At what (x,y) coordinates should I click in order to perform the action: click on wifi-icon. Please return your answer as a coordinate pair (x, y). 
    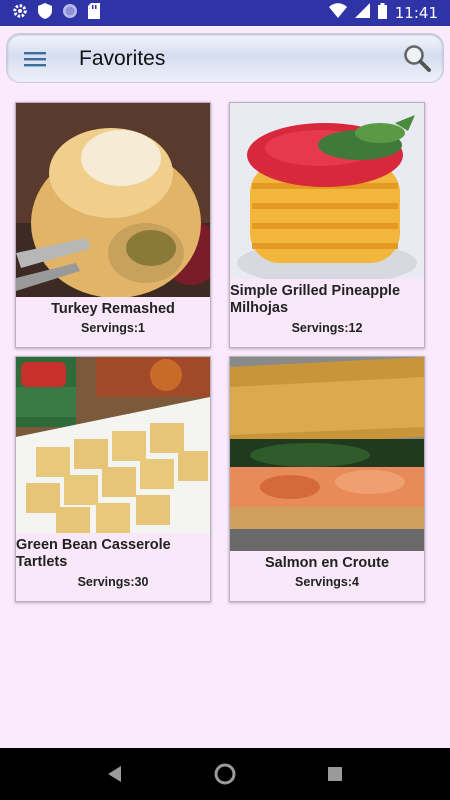
    Looking at the image, I should click on (337, 13).